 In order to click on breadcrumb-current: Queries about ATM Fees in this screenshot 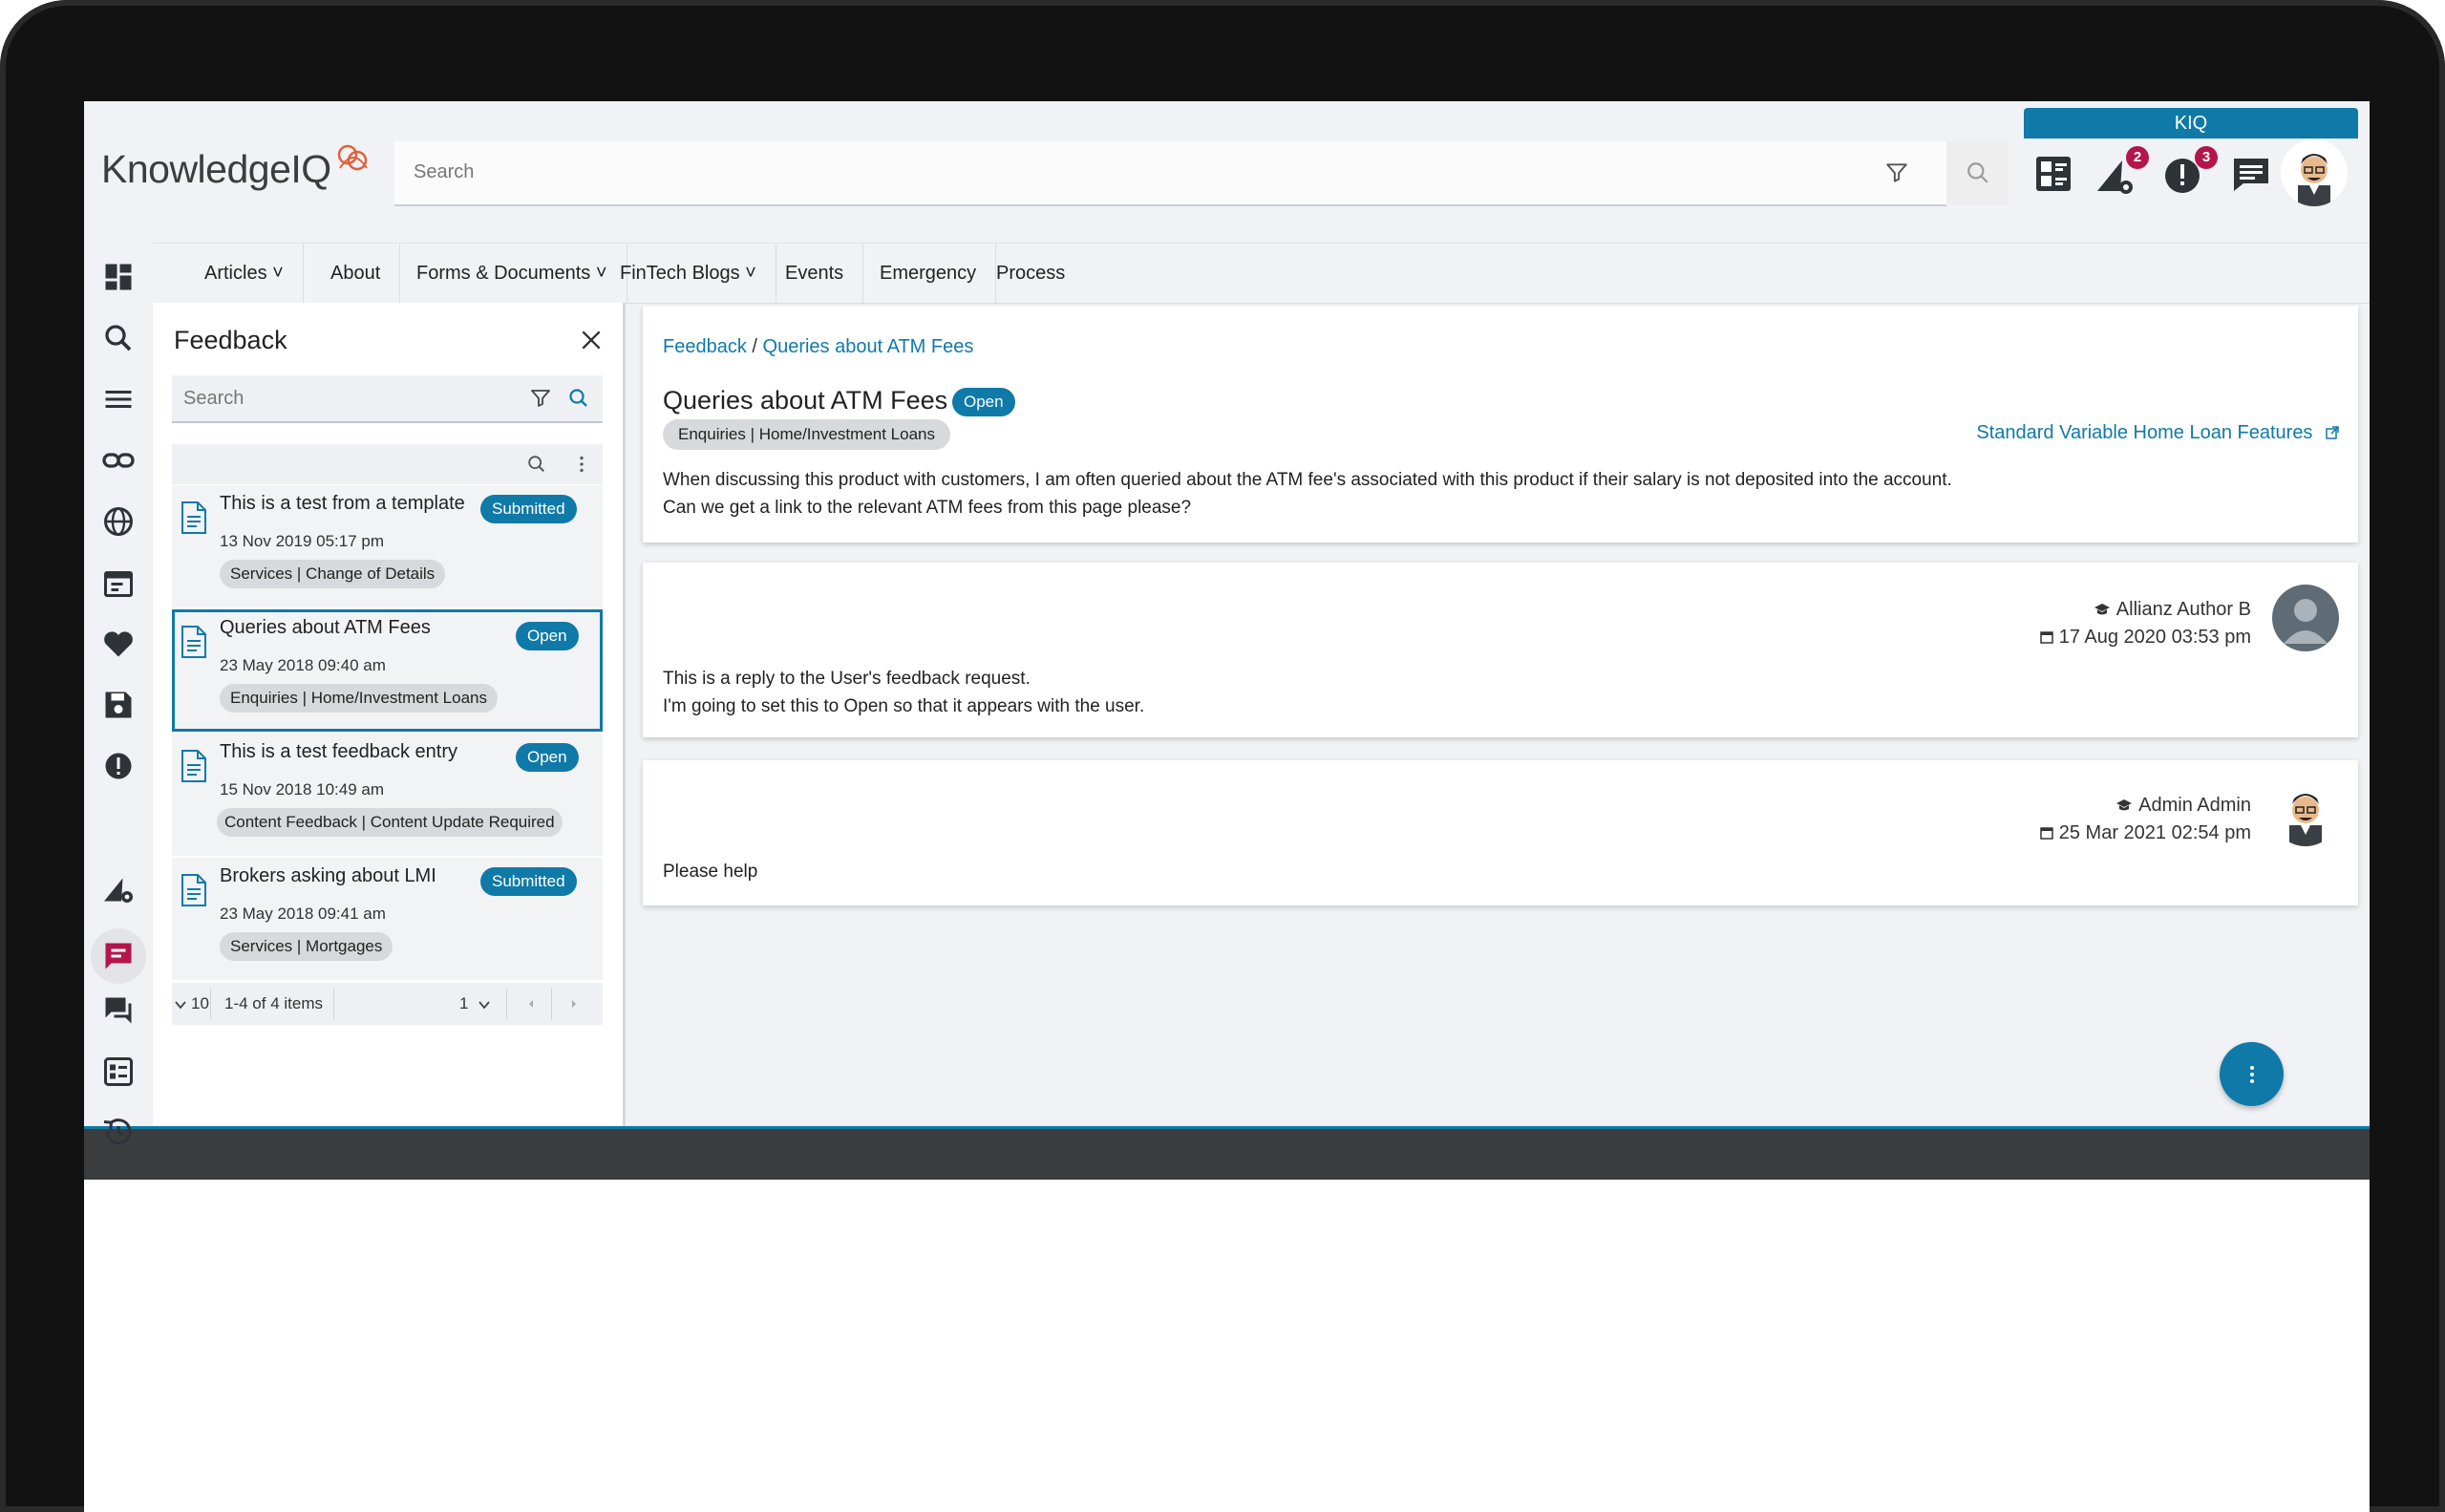, I will do `click(869, 346)`.